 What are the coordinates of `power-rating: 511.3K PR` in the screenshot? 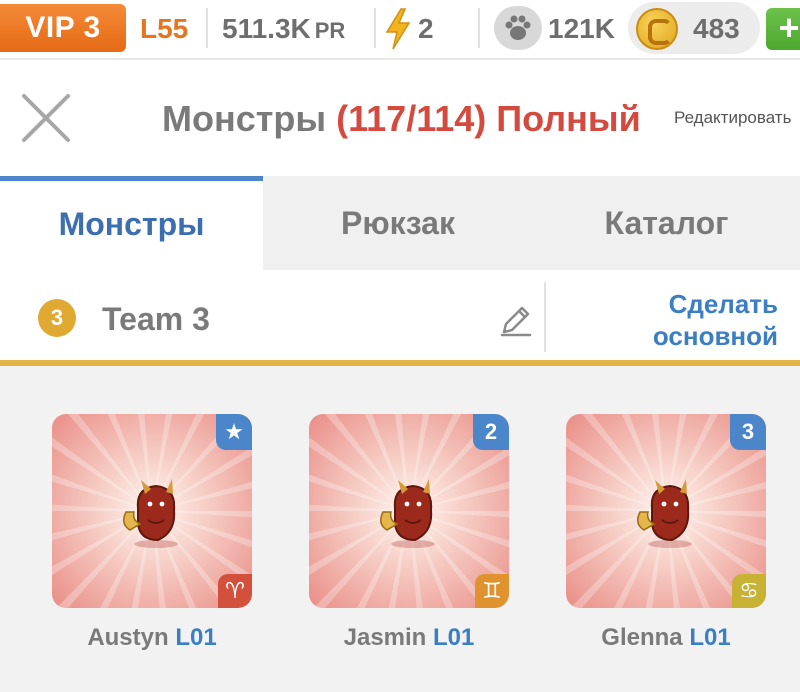 It's located at (283, 28).